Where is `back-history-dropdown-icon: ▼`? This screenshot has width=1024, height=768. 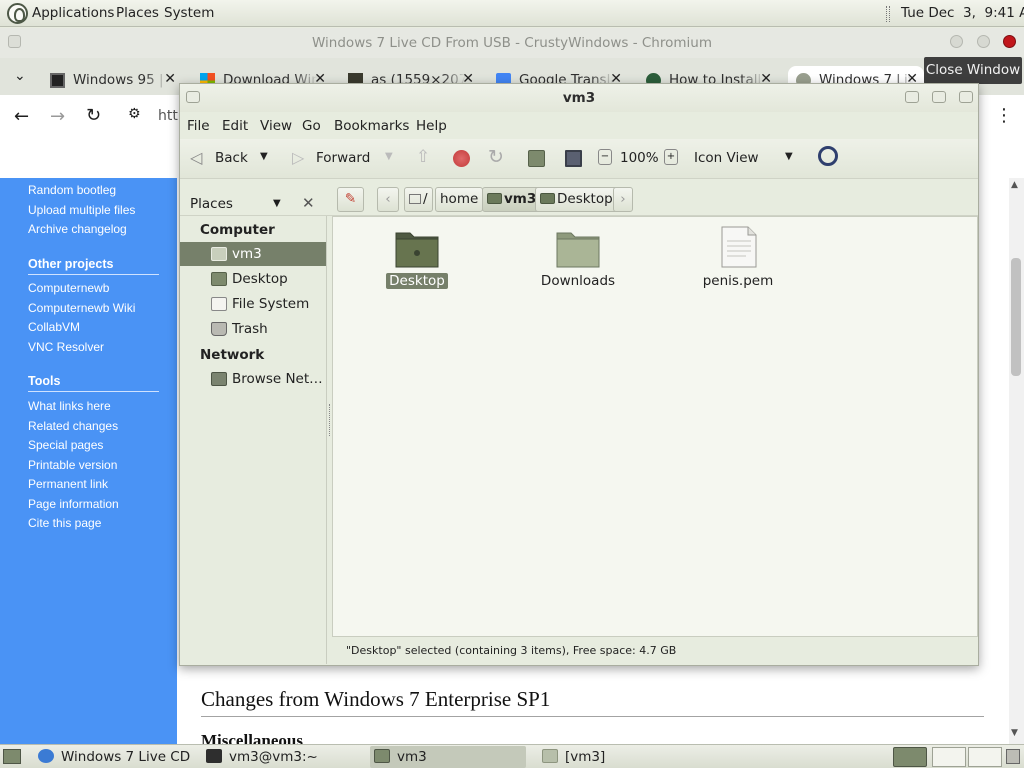
back-history-dropdown-icon: ▼ is located at coordinates (264, 156).